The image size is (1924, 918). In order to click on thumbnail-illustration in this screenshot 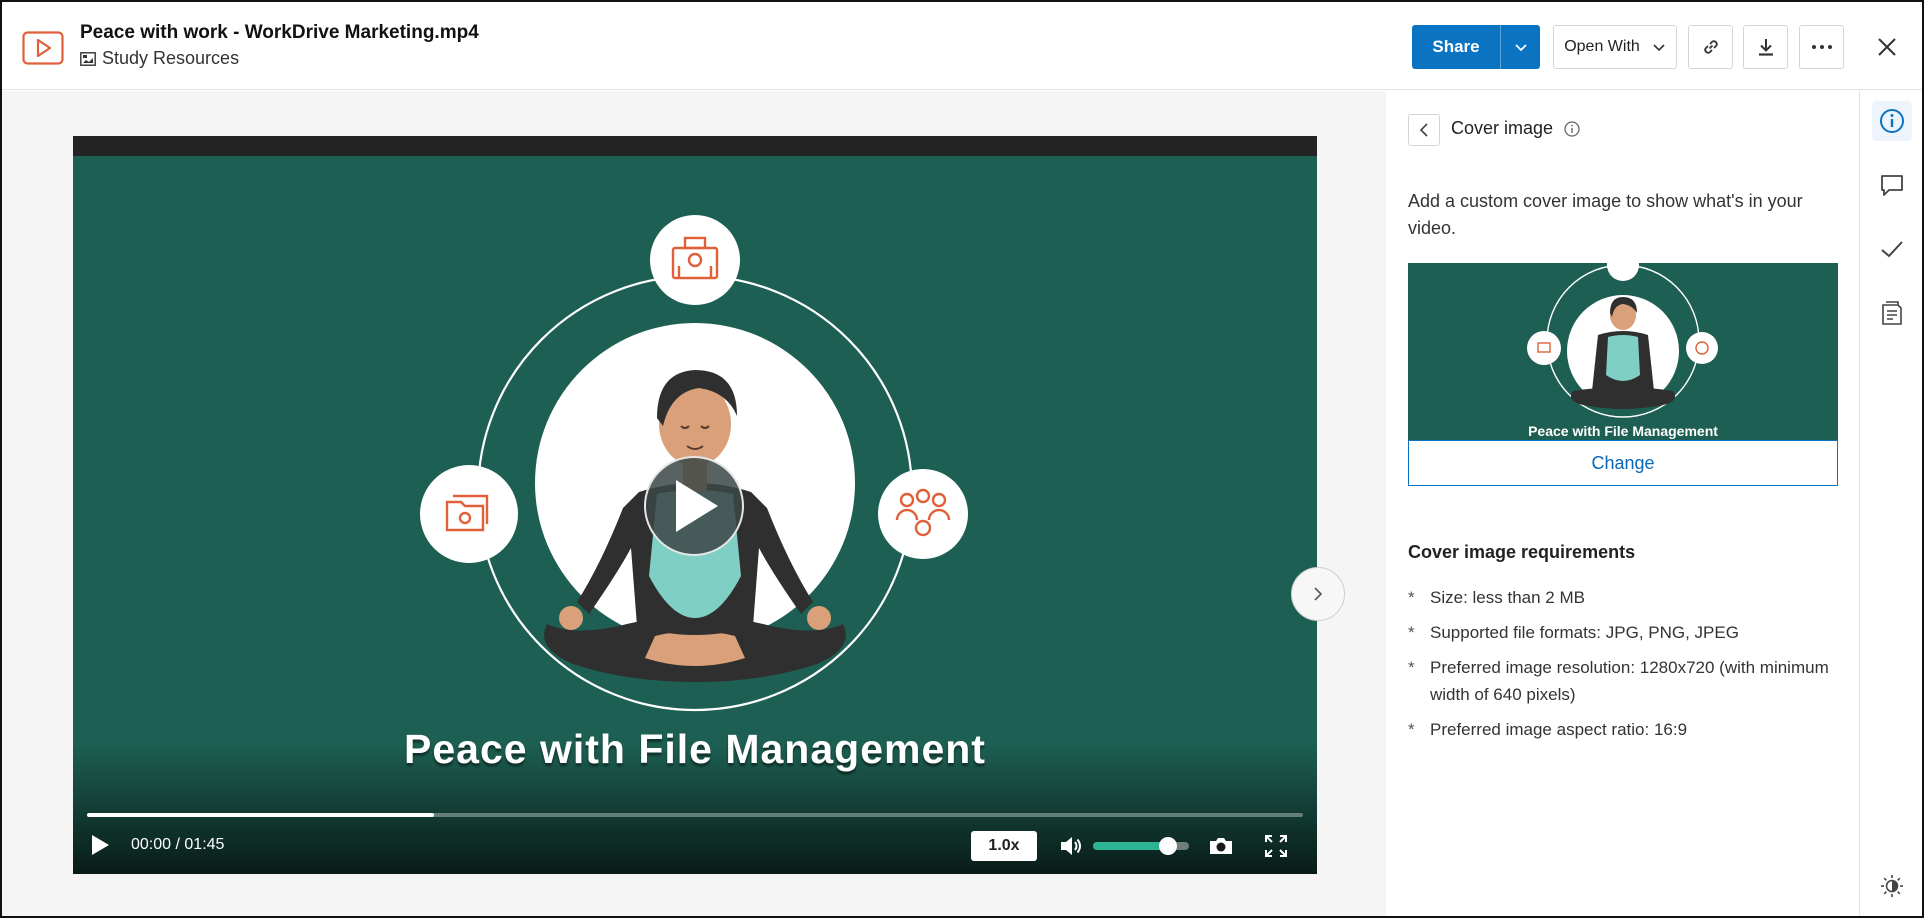, I will do `click(1622, 340)`.